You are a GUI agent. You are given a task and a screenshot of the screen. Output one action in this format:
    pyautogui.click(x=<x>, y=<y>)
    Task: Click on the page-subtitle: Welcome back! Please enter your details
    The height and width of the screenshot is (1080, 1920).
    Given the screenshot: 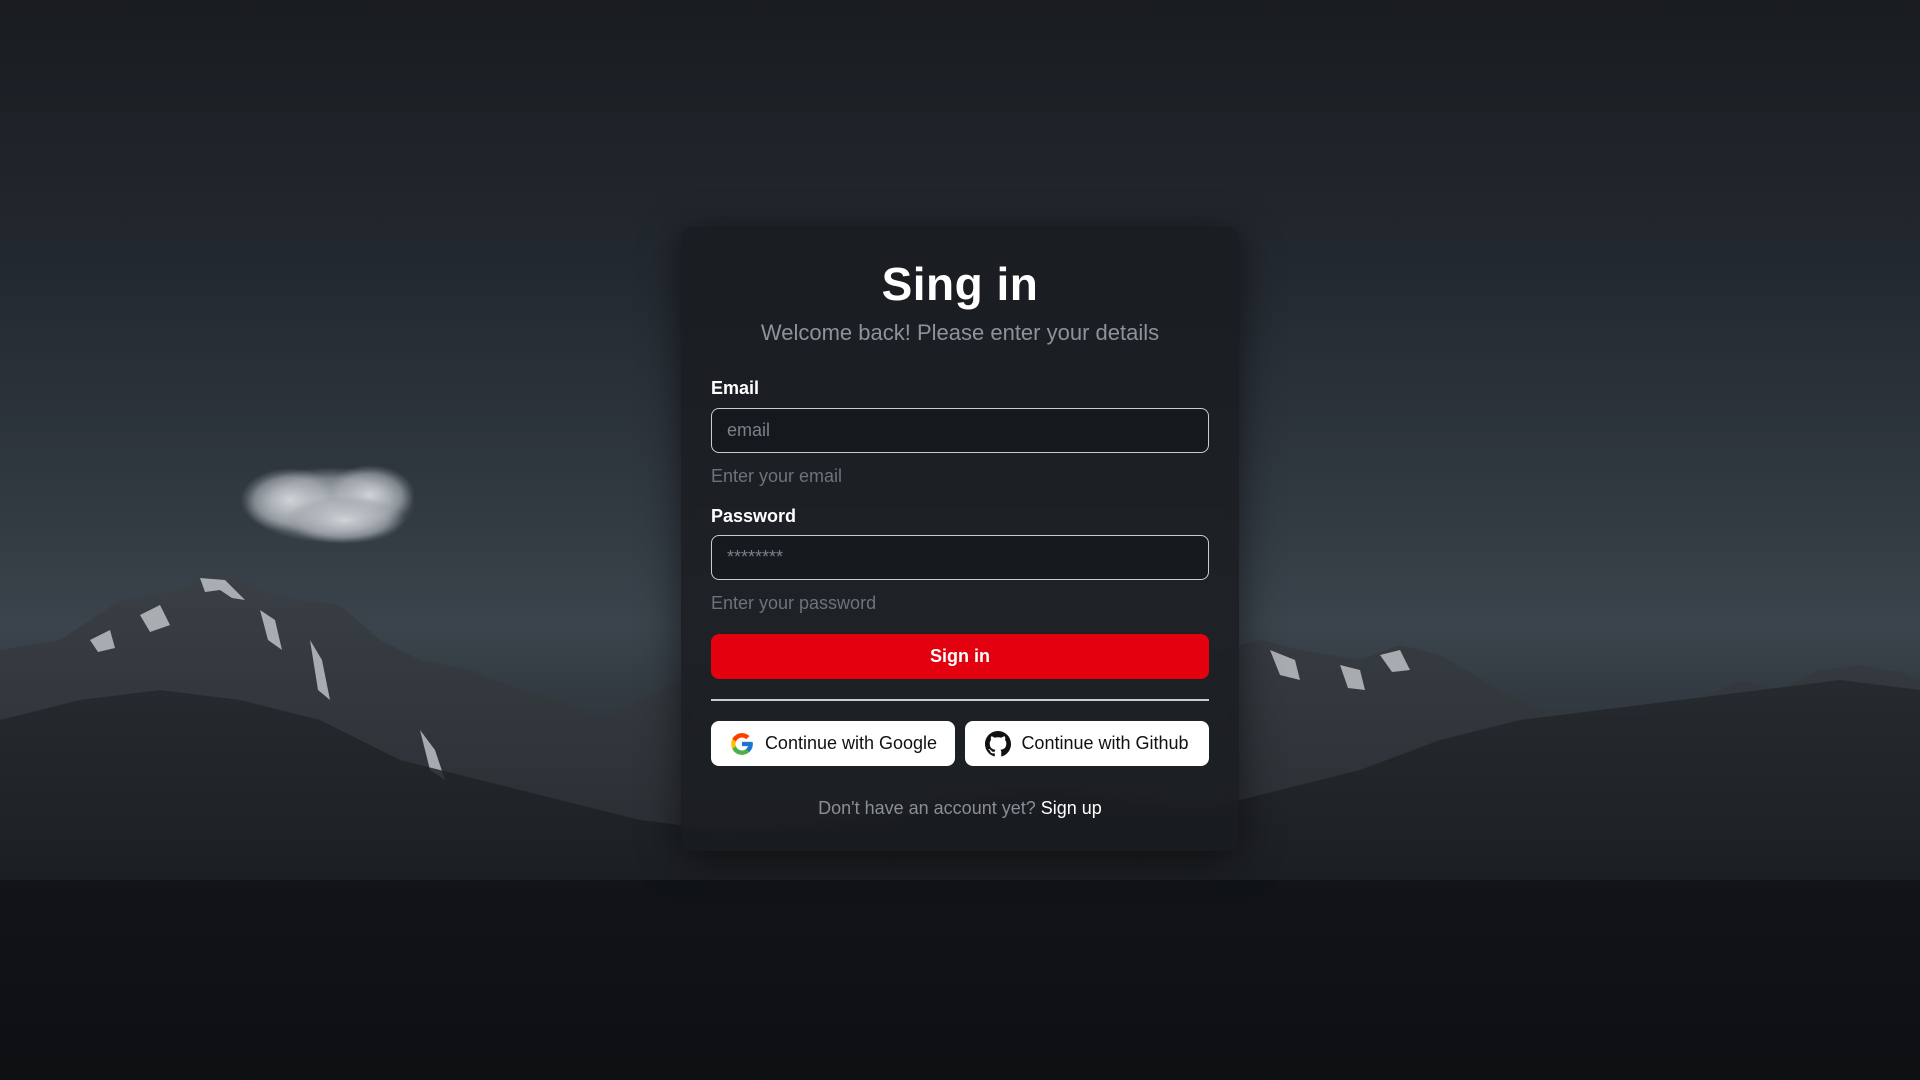 What is the action you would take?
    pyautogui.click(x=960, y=332)
    